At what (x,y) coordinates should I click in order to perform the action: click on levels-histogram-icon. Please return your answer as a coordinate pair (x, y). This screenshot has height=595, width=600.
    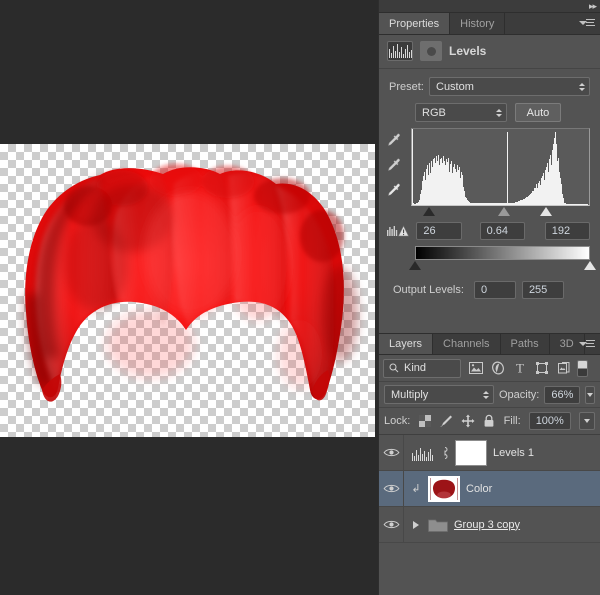
    Looking at the image, I should click on (400, 51).